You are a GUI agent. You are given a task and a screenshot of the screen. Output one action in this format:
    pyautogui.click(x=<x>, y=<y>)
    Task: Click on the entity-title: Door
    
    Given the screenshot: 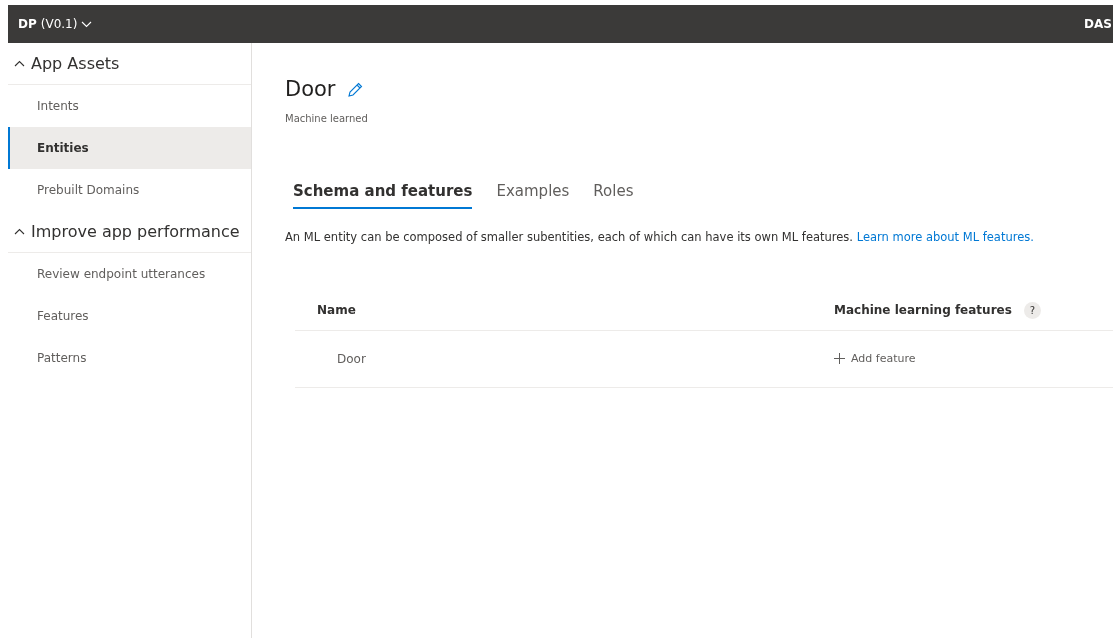 What is the action you would take?
    pyautogui.click(x=310, y=89)
    